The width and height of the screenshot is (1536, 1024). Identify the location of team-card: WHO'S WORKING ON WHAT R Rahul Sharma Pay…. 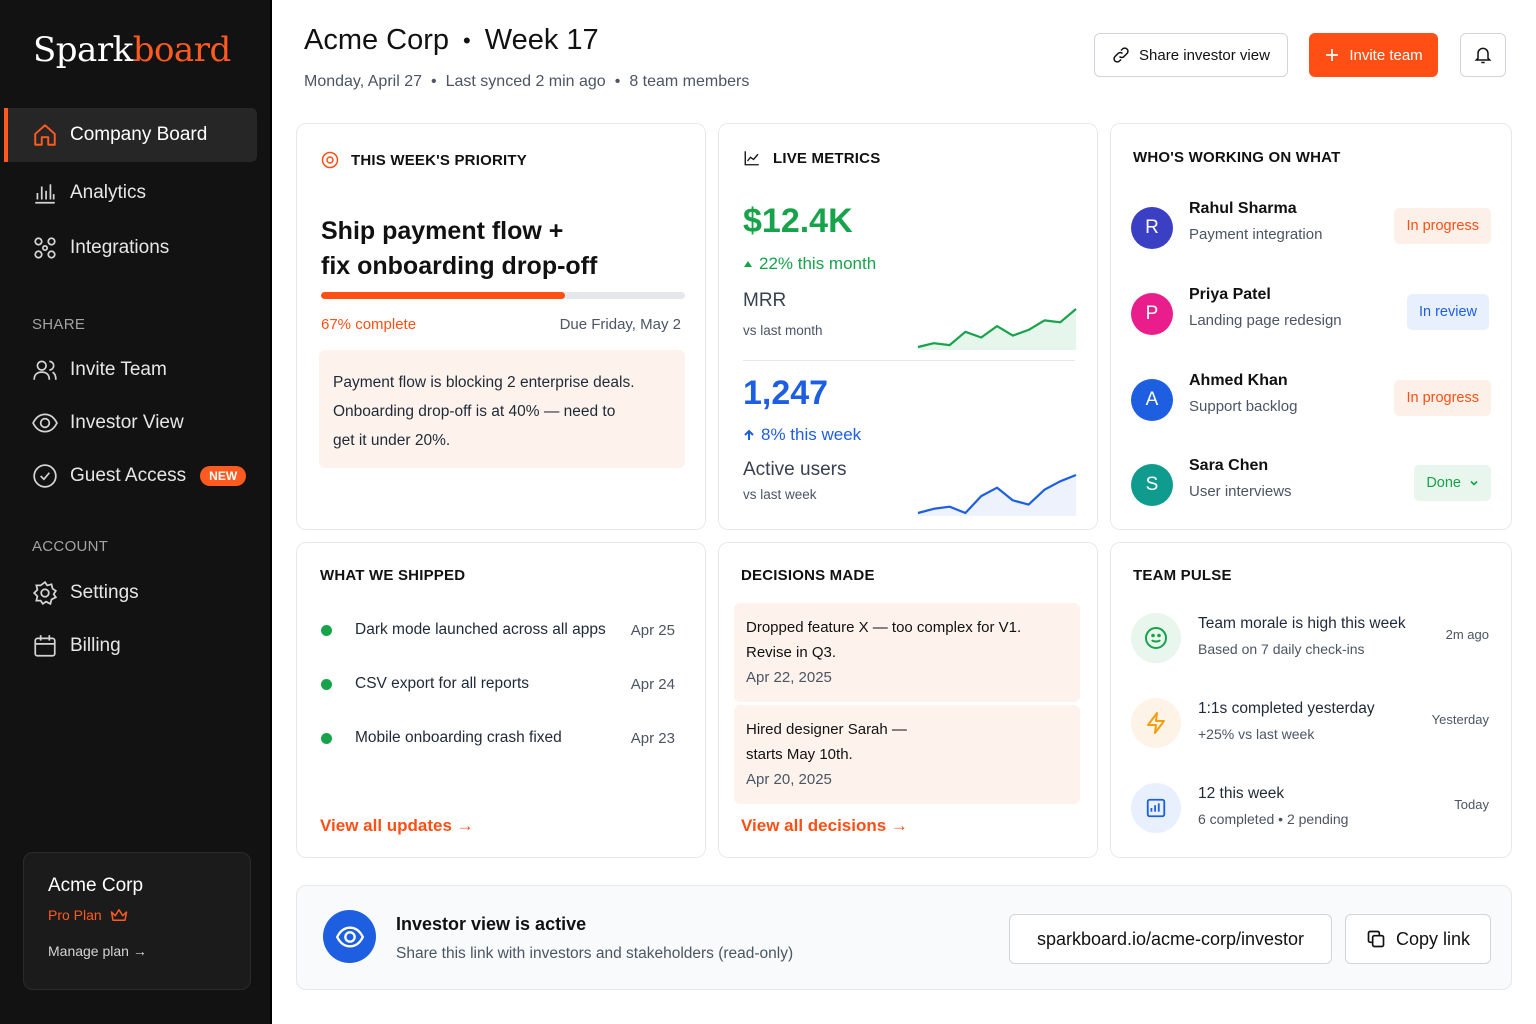
(1311, 326).